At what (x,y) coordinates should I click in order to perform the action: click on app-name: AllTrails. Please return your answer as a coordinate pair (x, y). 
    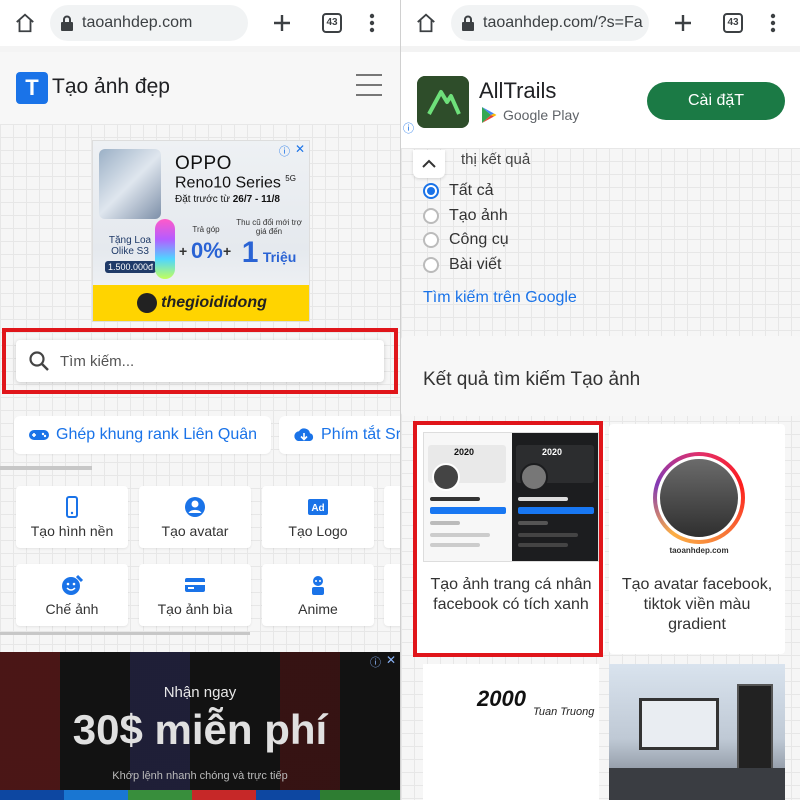
    Looking at the image, I should click on (518, 90).